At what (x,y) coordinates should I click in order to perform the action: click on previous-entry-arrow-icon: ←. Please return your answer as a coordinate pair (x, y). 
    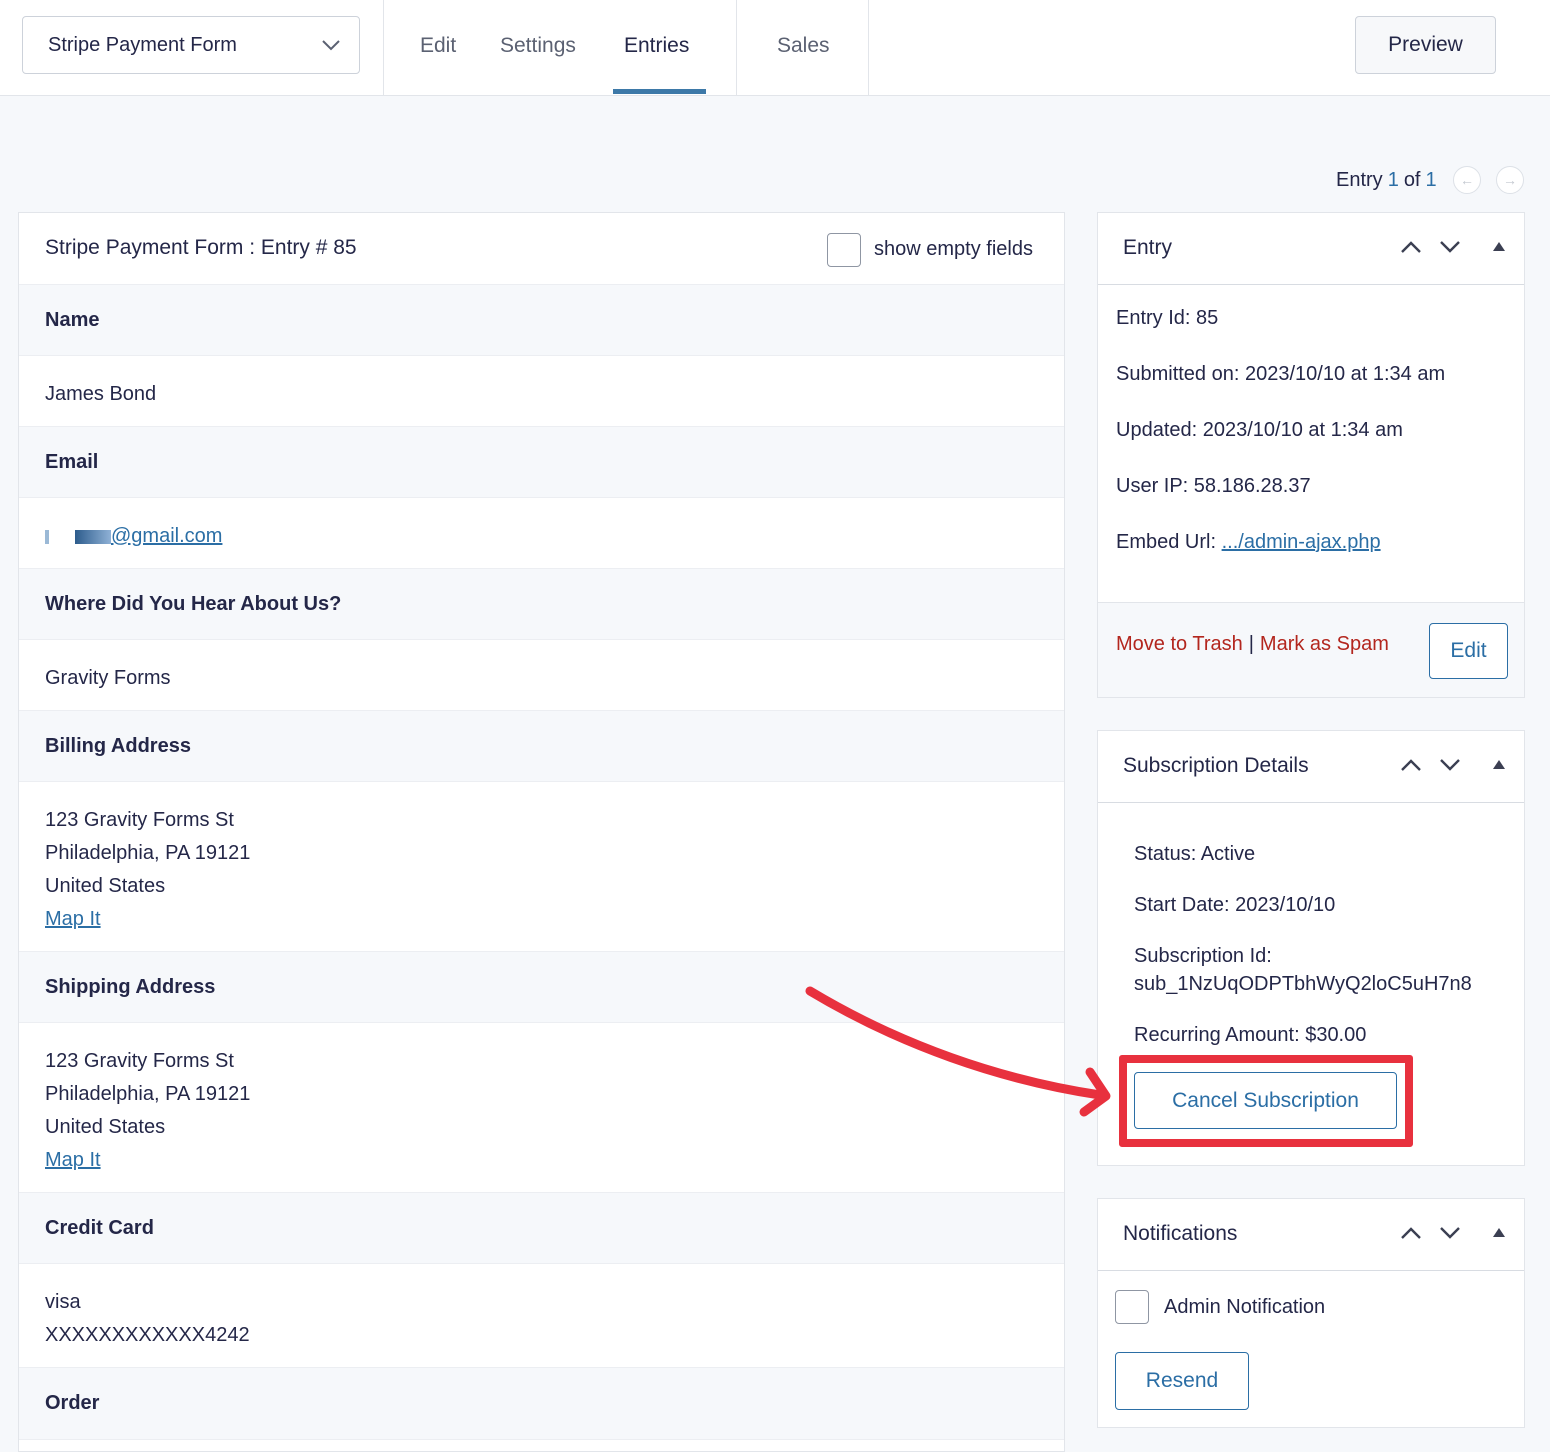
    Looking at the image, I should click on (1467, 180).